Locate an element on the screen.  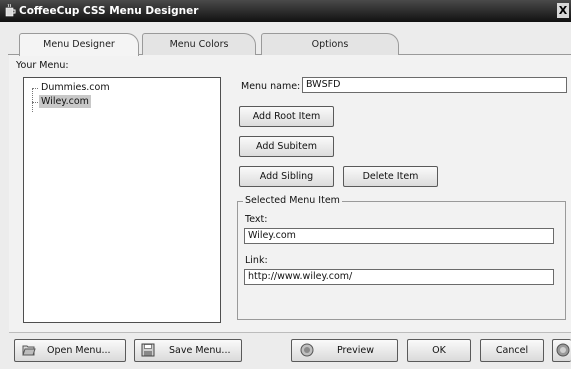
window-title: CoffeeCup CSS Menu Designer is located at coordinates (109, 11).